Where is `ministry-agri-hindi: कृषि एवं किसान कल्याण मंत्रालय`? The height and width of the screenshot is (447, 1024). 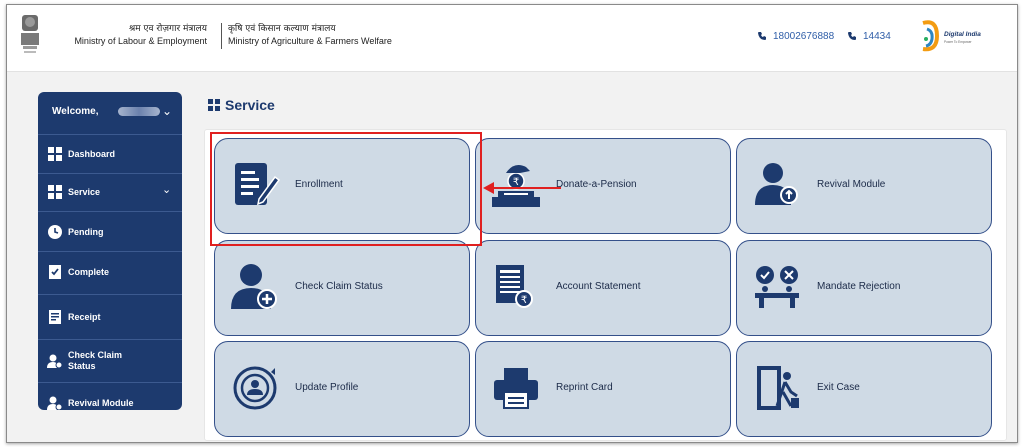
ministry-agri-hindi: कृषि एवं किसान कल्याण मंत्रालय is located at coordinates (282, 29).